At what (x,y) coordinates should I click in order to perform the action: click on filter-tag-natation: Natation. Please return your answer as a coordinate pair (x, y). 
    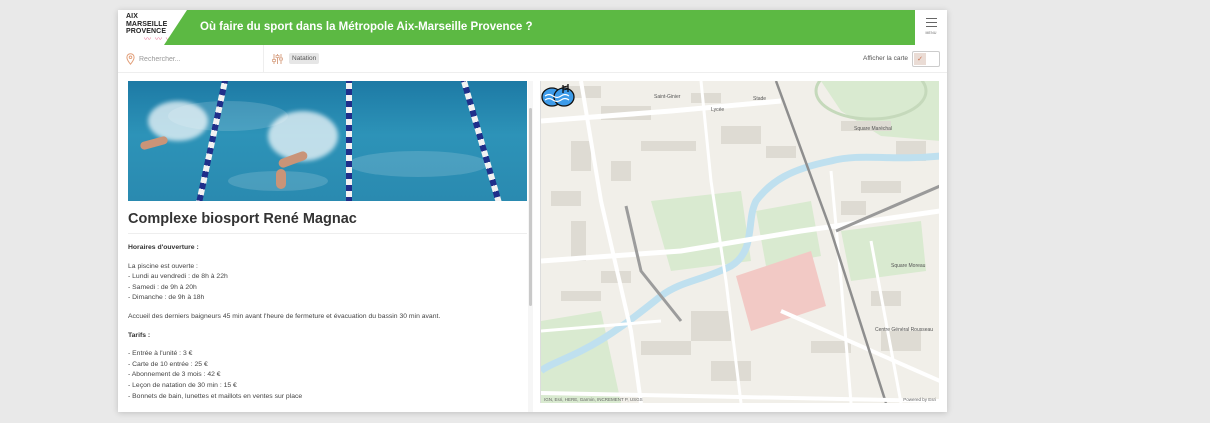
    Looking at the image, I should click on (304, 58).